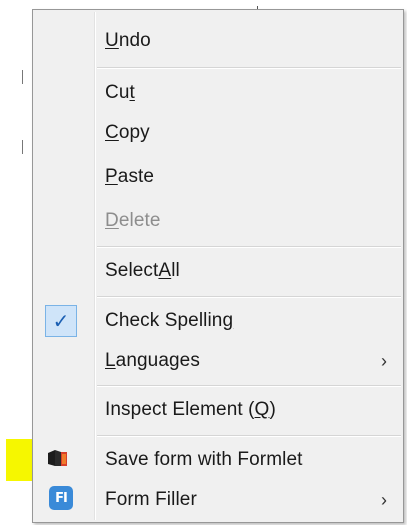 The image size is (407, 525). I want to click on formlet-icon, so click(57, 458).